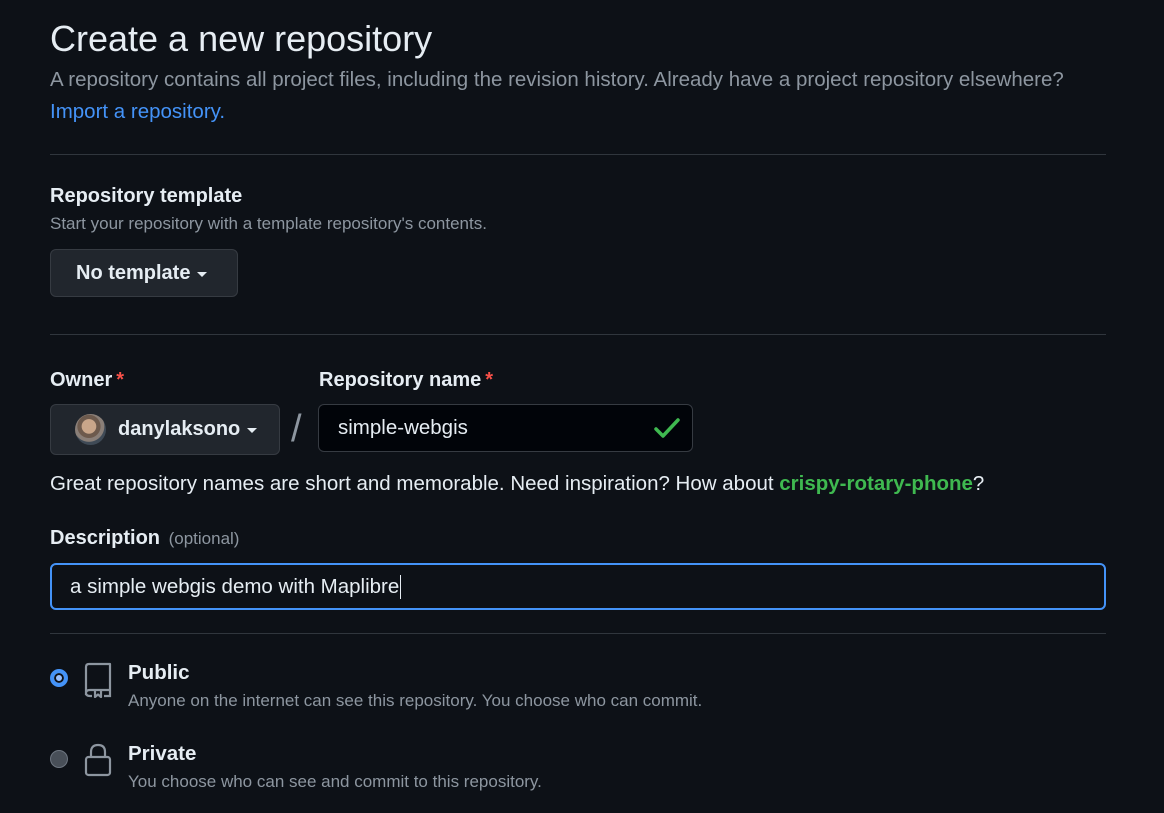 The image size is (1164, 813). I want to click on repo-name-label: Repository name *, so click(406, 380).